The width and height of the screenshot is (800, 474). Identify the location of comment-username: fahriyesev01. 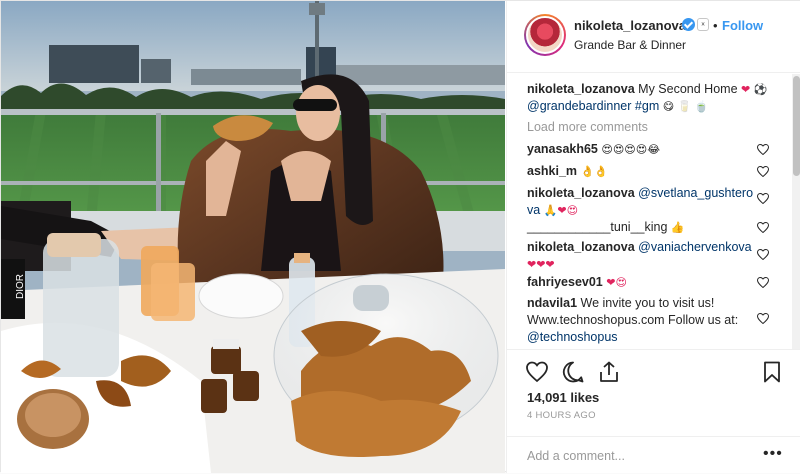
(565, 282).